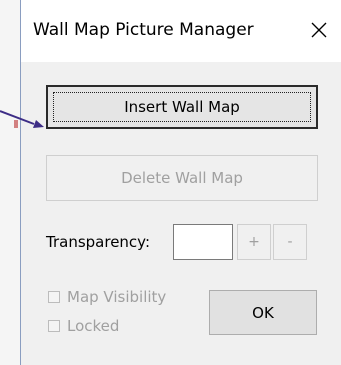 This screenshot has width=341, height=365. I want to click on insert-wall-map-label: Insert Wall Map, so click(182, 107).